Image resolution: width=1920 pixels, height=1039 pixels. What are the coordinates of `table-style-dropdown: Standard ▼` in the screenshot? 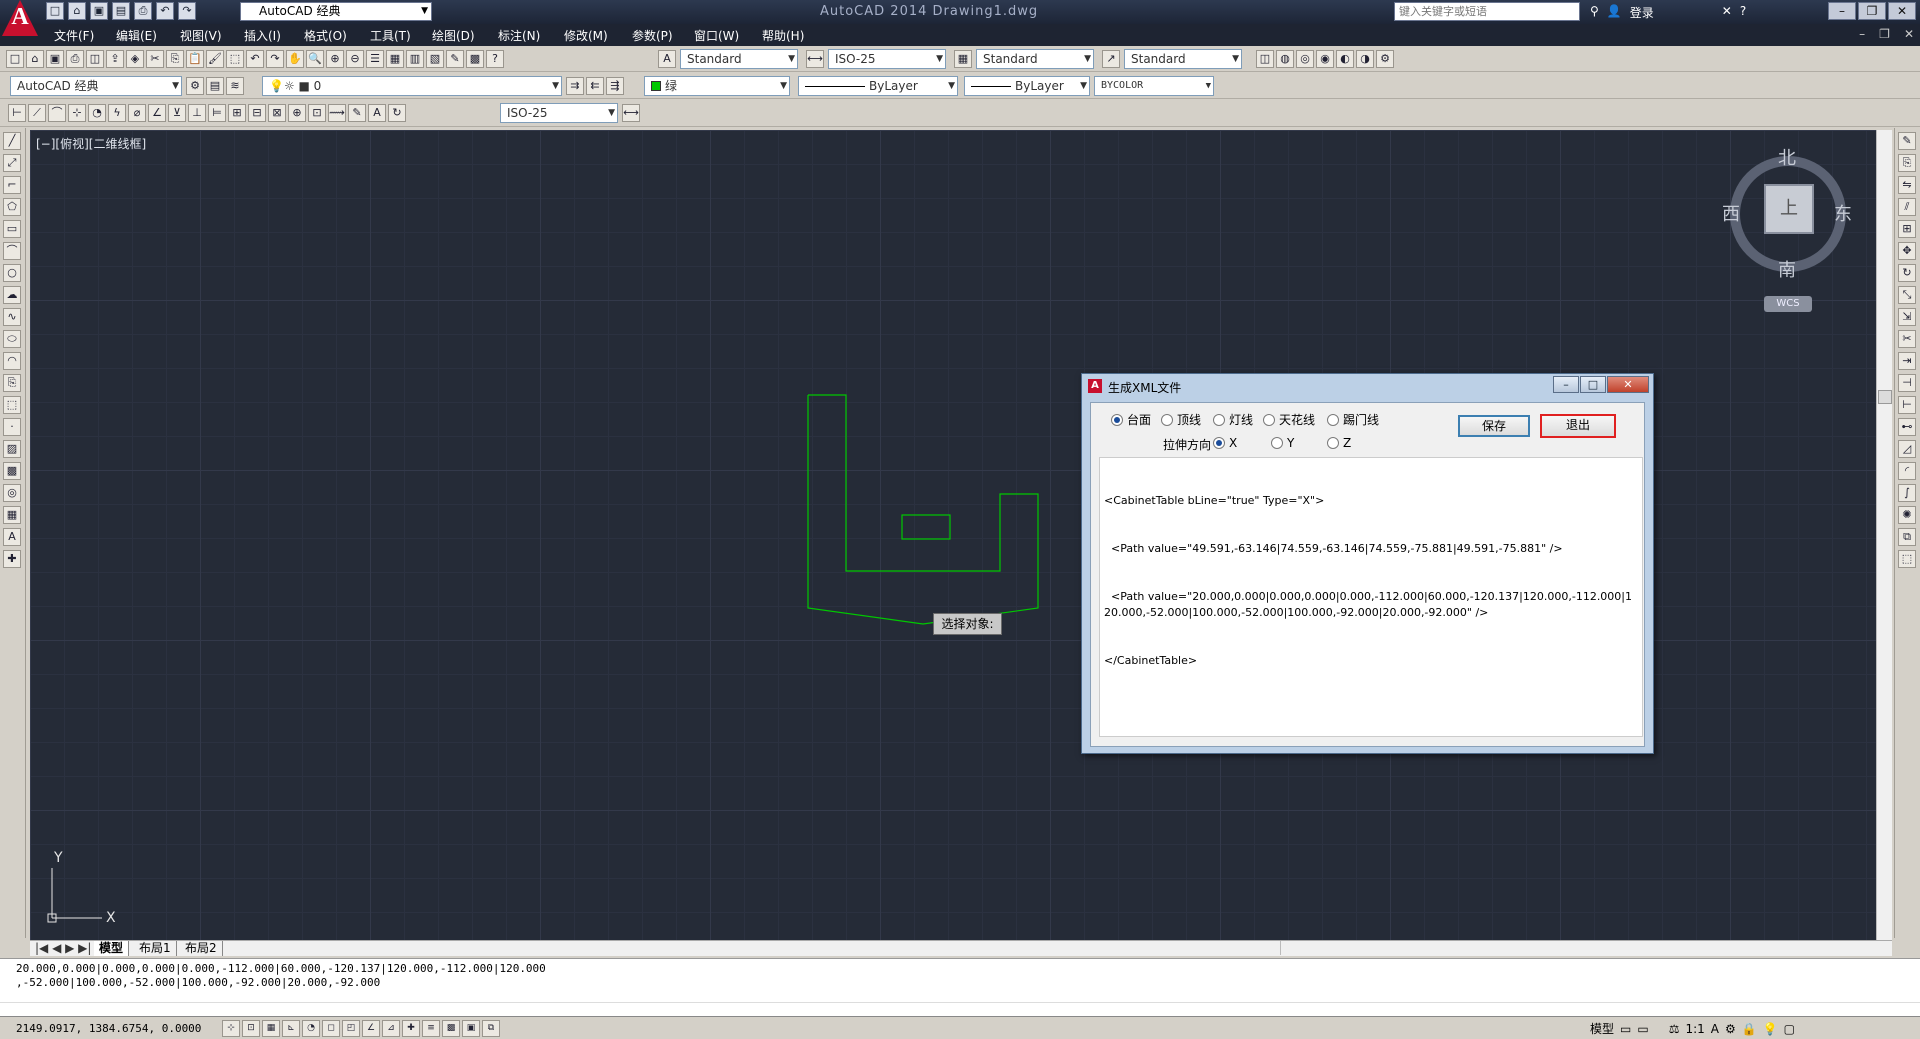 It's located at (1035, 59).